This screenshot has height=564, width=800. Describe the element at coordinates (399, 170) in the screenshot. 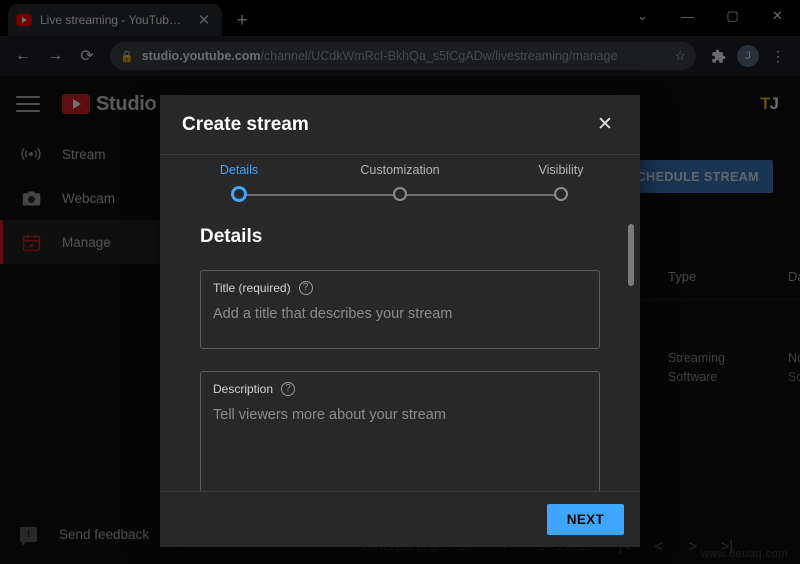

I see `step-label-customization: Customization` at that location.